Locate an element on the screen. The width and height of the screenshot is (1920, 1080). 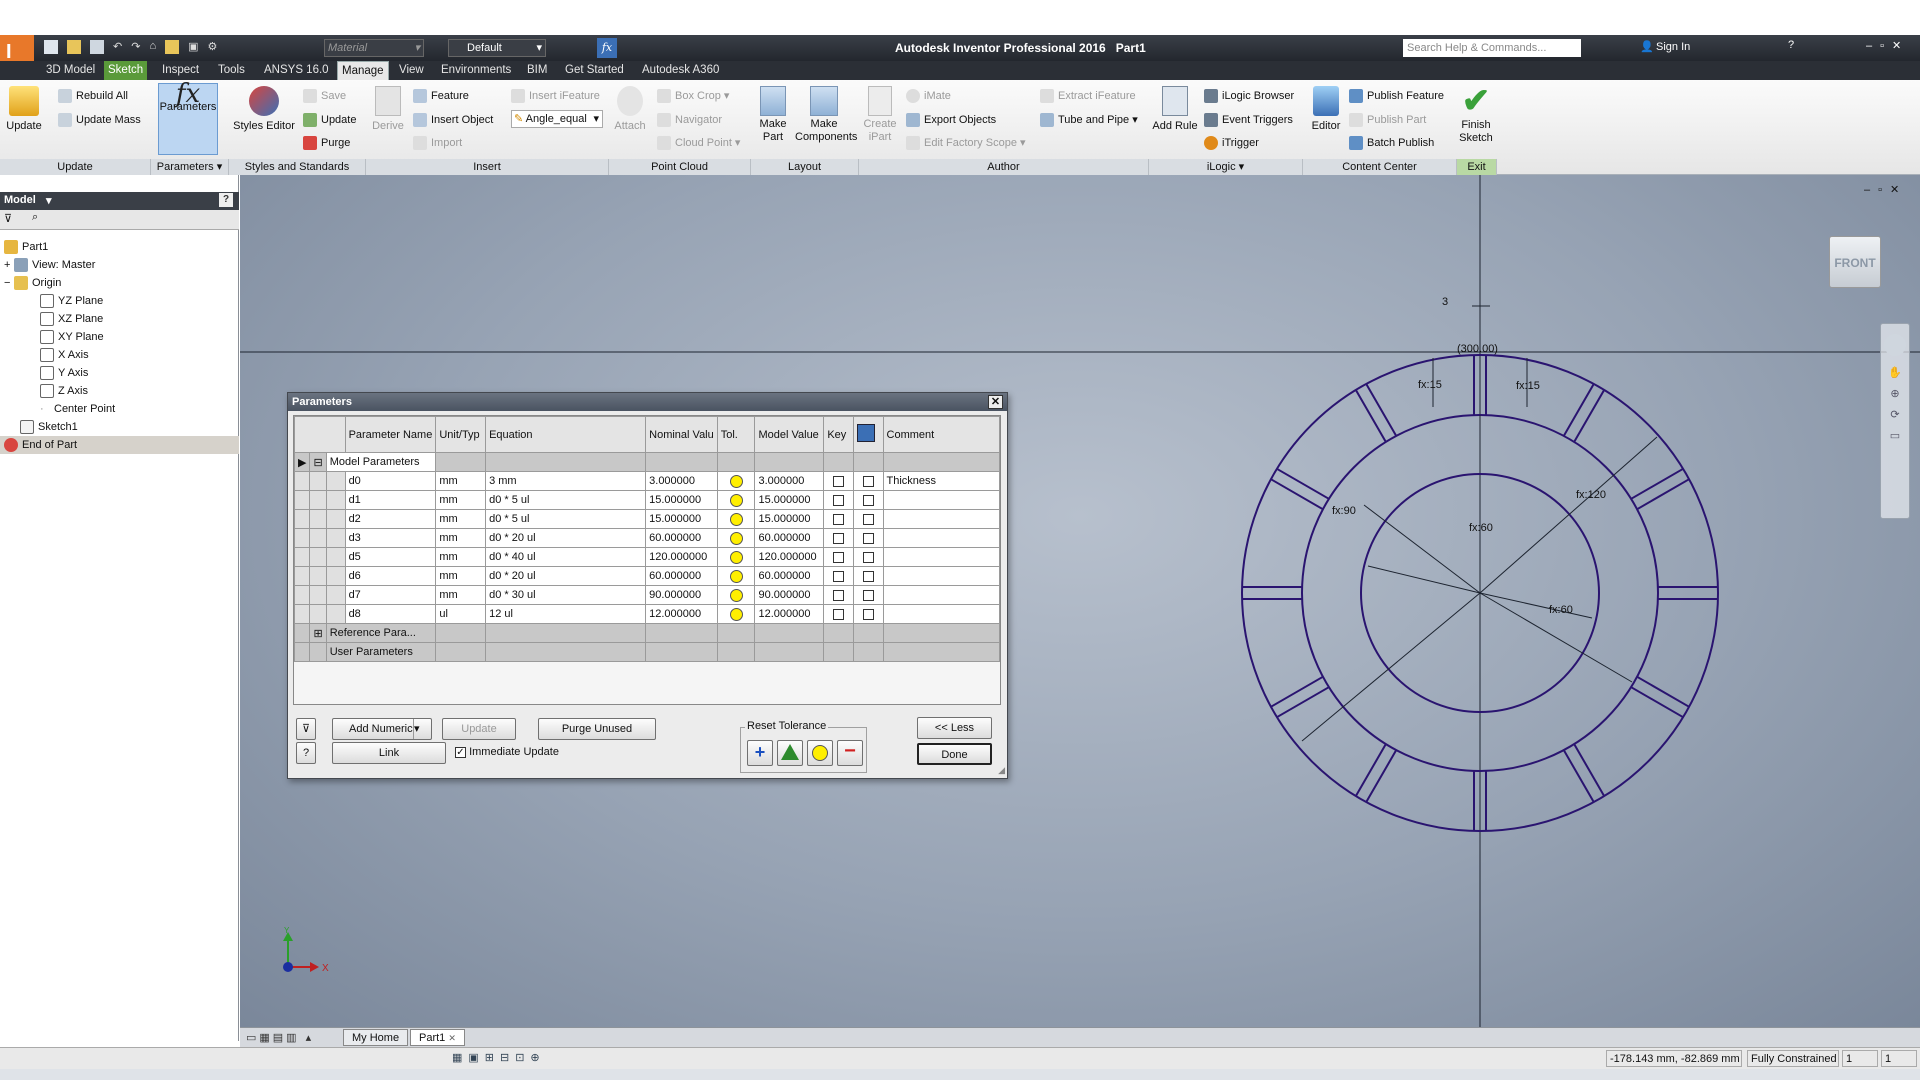
home-icon: ⌂ is located at coordinates (152, 47).